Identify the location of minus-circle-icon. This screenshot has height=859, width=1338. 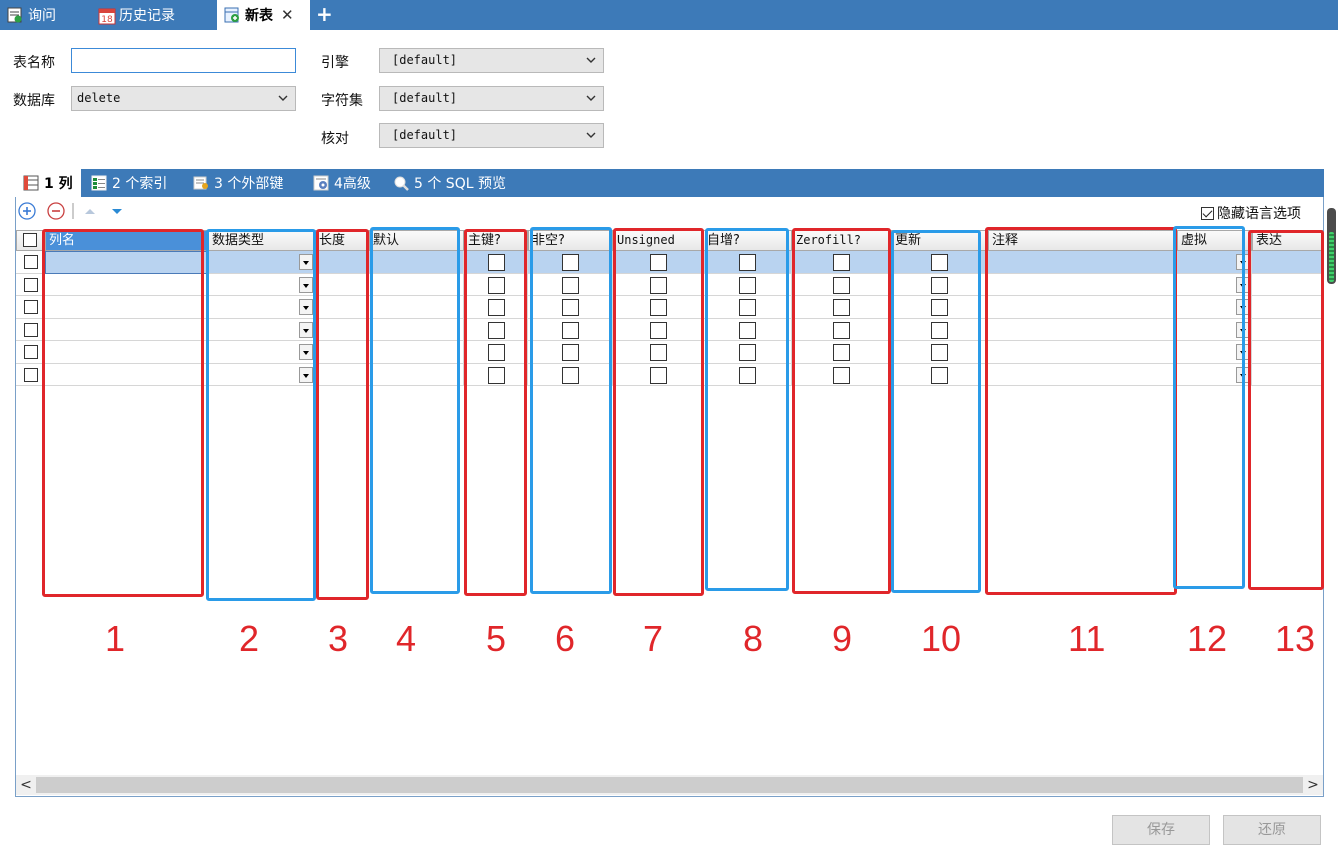
(56, 211).